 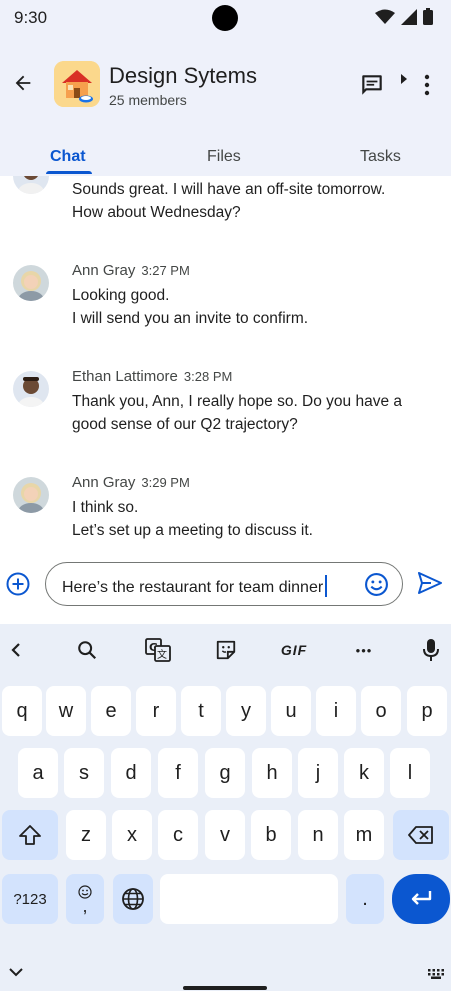 I want to click on kb-translate-button: G文, so click(x=158, y=650).